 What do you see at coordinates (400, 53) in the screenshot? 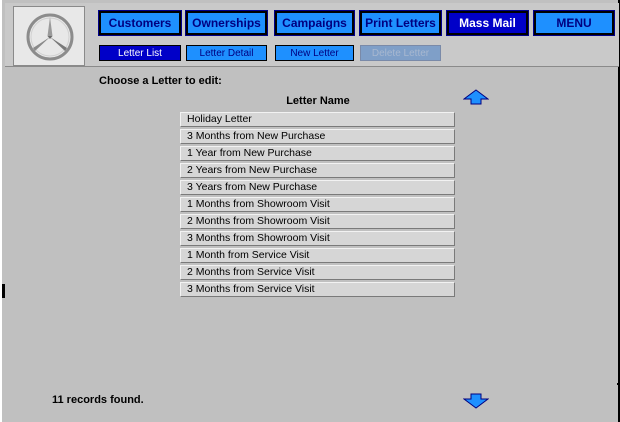
I see `subnav-delete-letter-button: Delete Letter` at bounding box center [400, 53].